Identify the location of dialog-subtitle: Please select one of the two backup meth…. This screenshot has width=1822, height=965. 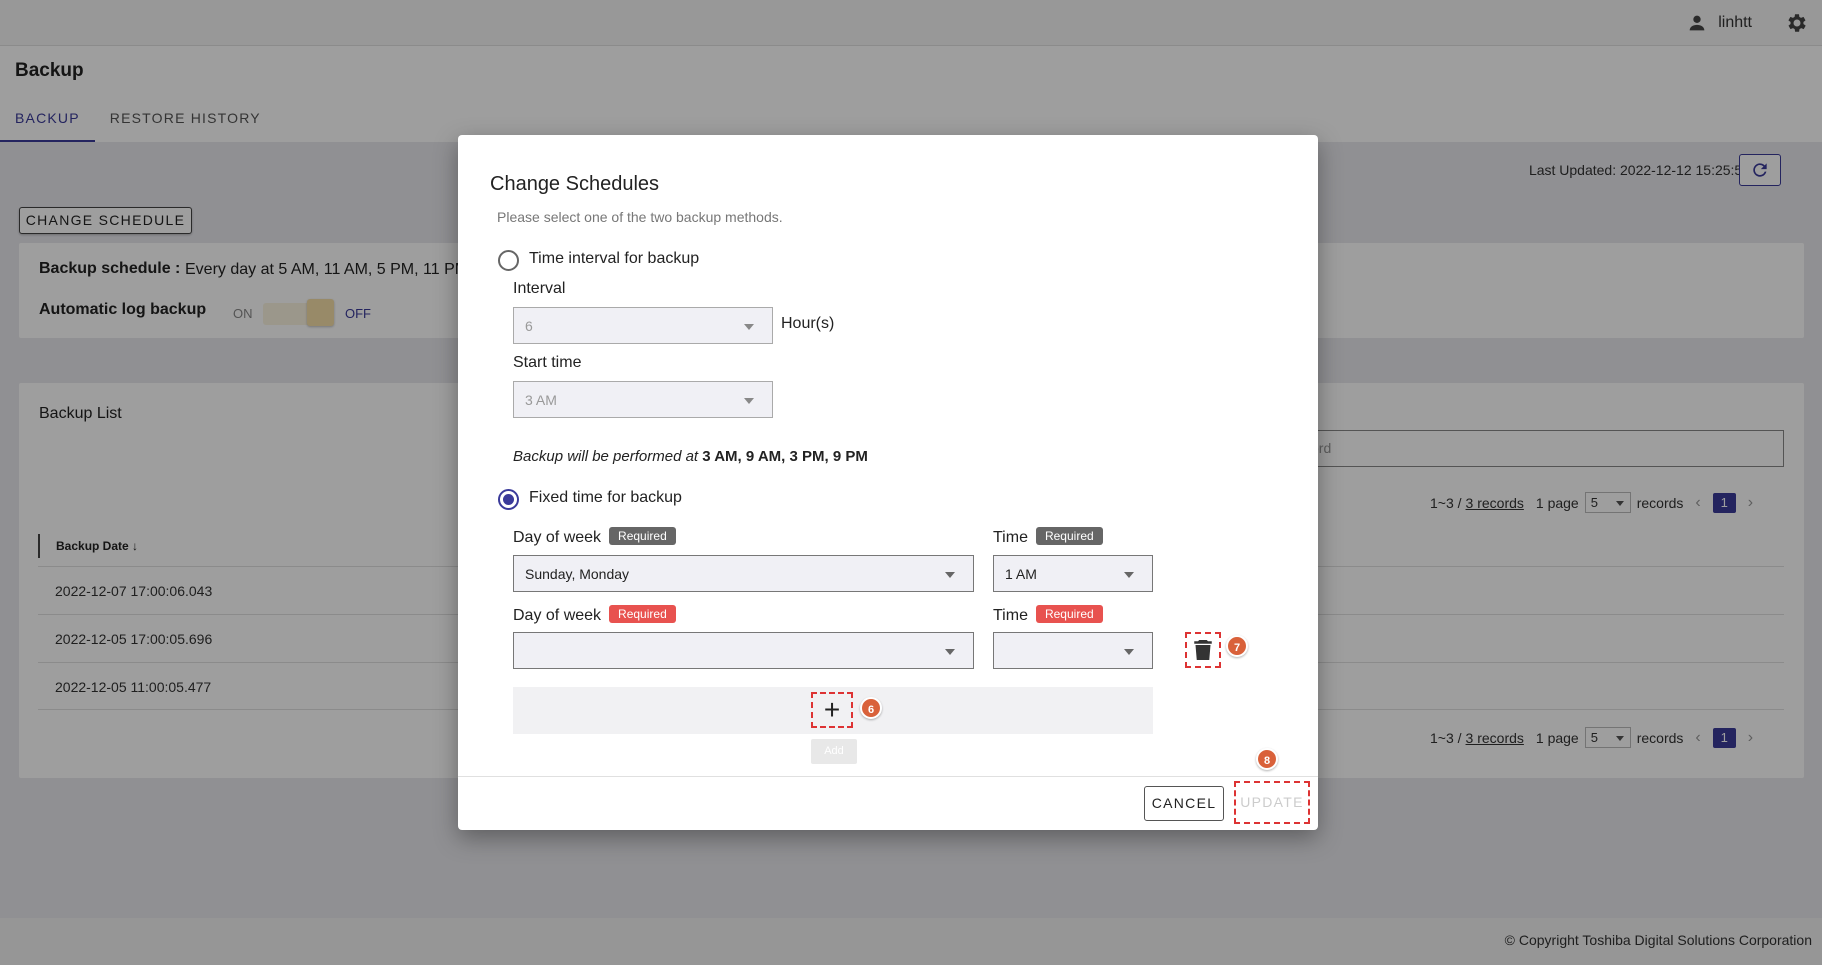
(640, 217).